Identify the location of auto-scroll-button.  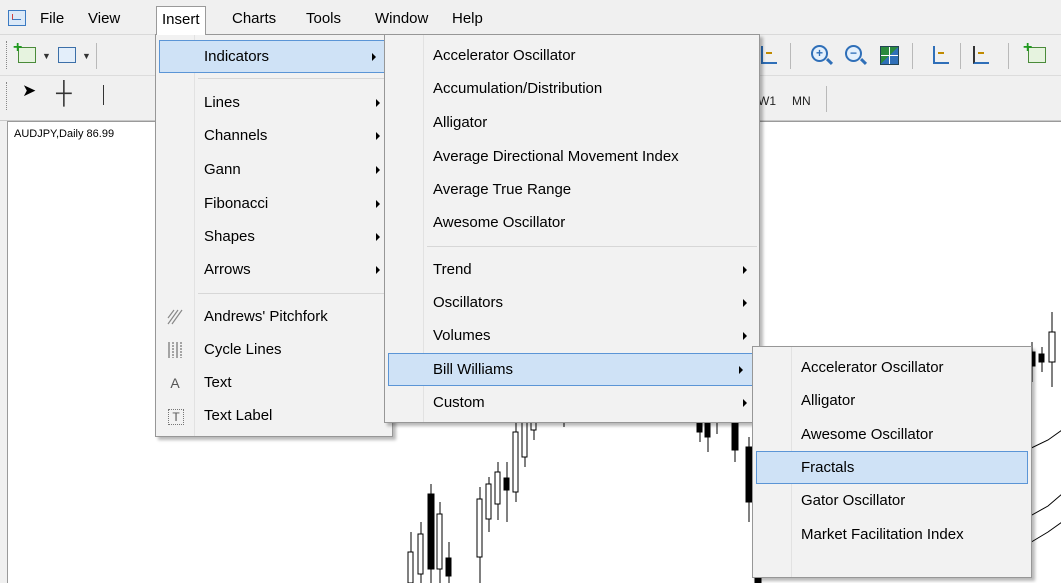
(941, 55).